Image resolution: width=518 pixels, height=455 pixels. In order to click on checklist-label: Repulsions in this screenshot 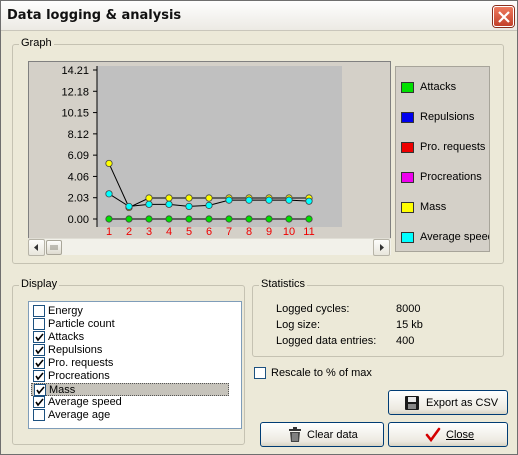, I will do `click(75, 350)`.